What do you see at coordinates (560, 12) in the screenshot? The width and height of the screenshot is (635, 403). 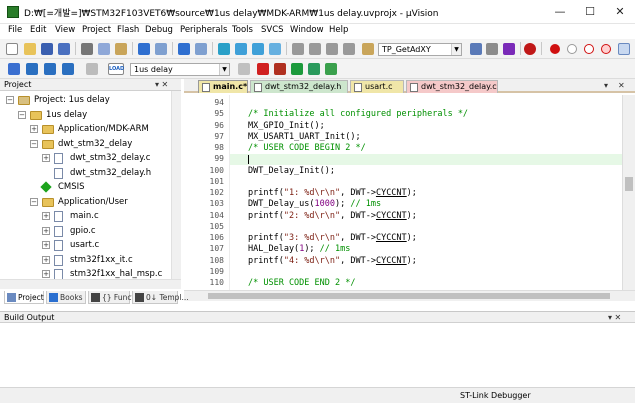 I see `minimize-button: —` at bounding box center [560, 12].